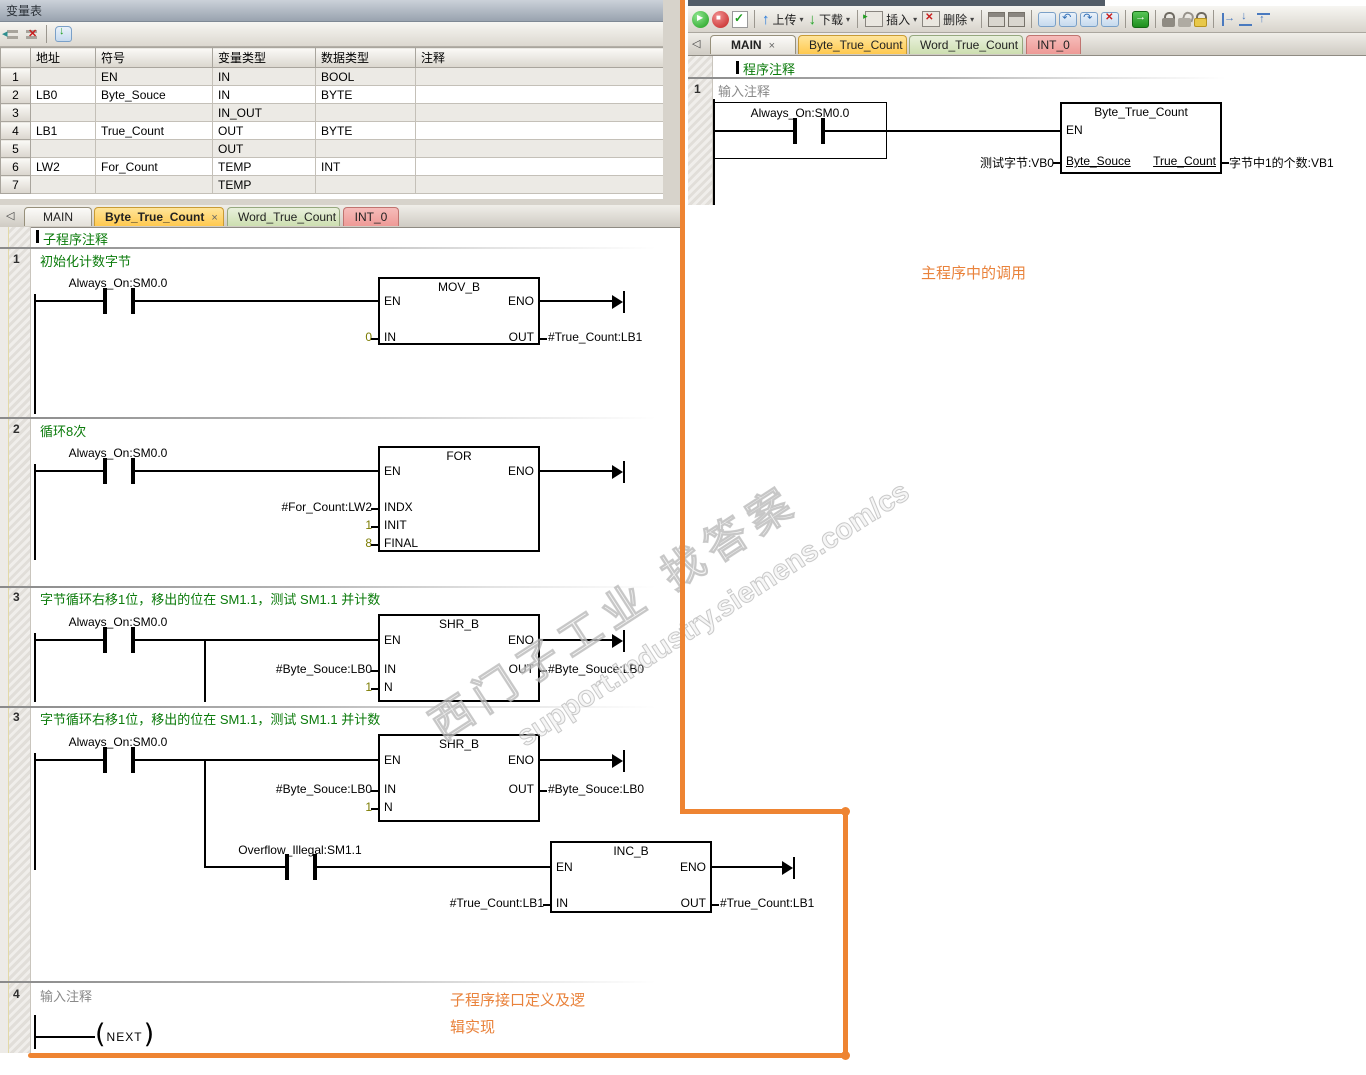 This screenshot has height=1075, width=1366. Describe the element at coordinates (75, 238) in the screenshot. I see `subroutine-comment: 子程序注释` at that location.